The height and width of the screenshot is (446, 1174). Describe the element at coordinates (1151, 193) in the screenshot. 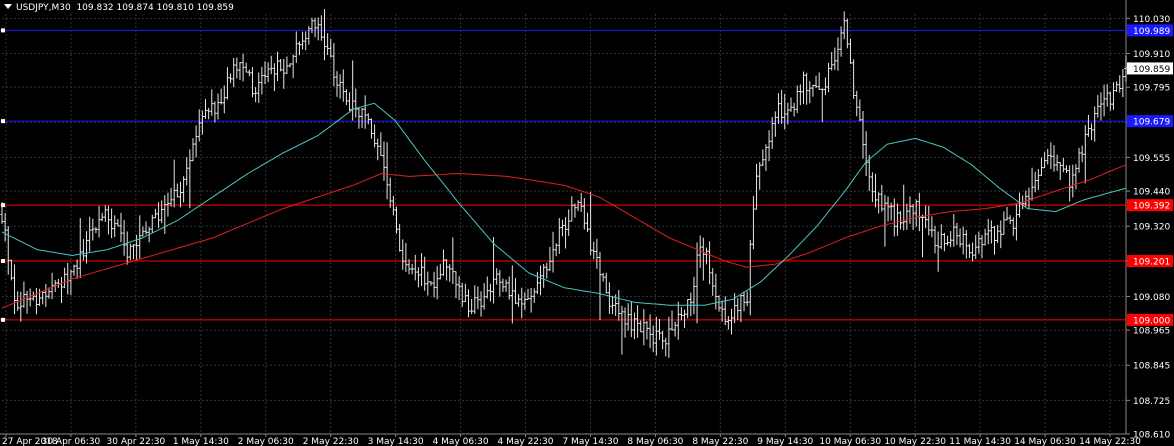

I see `y-tick-label: 109.440` at that location.